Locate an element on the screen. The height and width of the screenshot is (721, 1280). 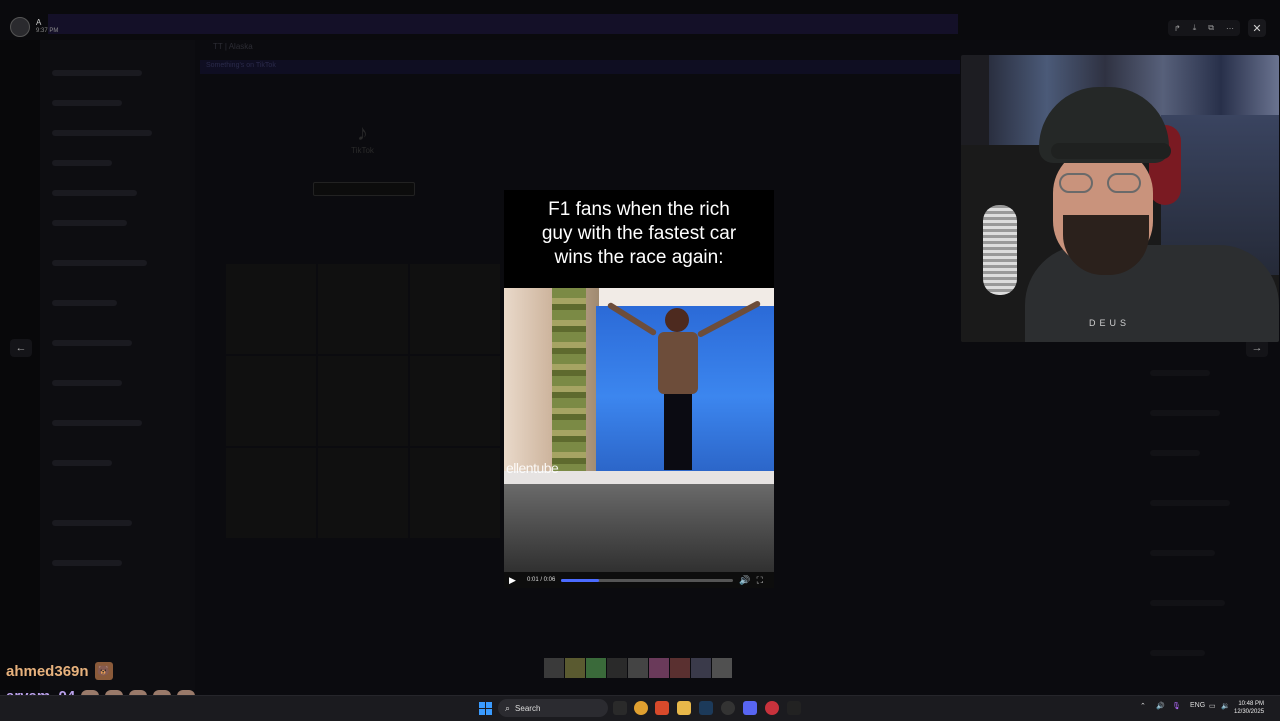
brave-icon is located at coordinates (662, 708).